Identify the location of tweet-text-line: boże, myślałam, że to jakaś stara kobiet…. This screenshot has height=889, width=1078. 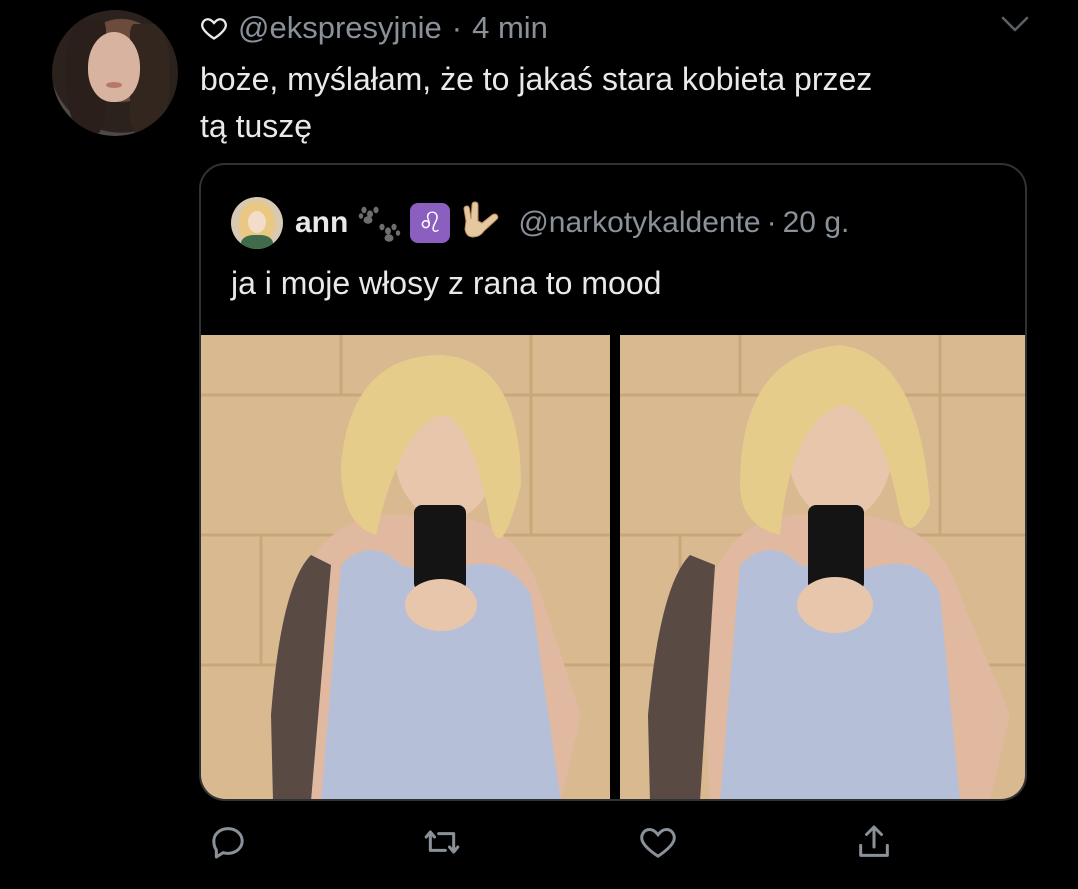
(536, 79).